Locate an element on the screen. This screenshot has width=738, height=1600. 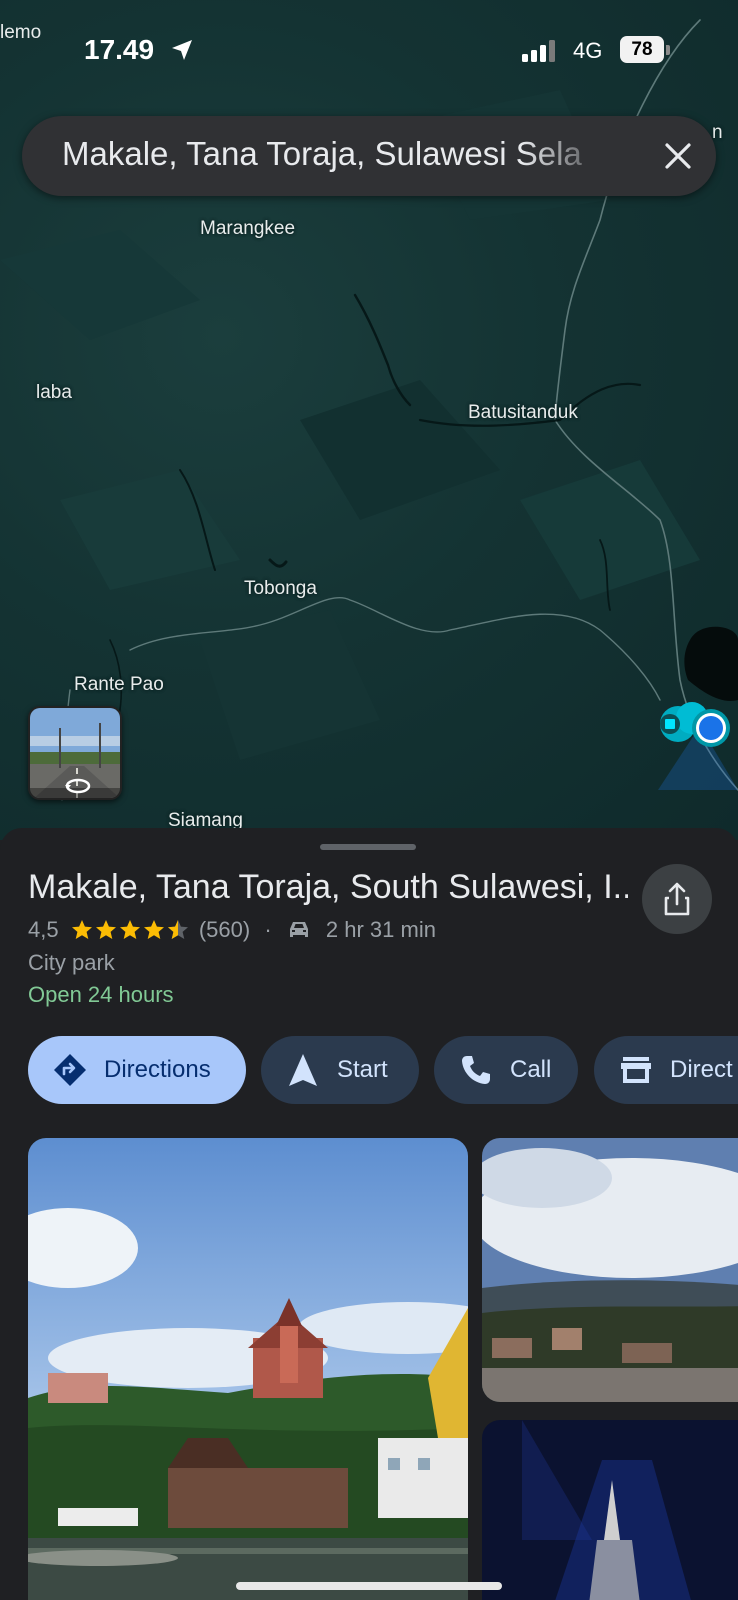
start-label: Start is located at coordinates (362, 1069).